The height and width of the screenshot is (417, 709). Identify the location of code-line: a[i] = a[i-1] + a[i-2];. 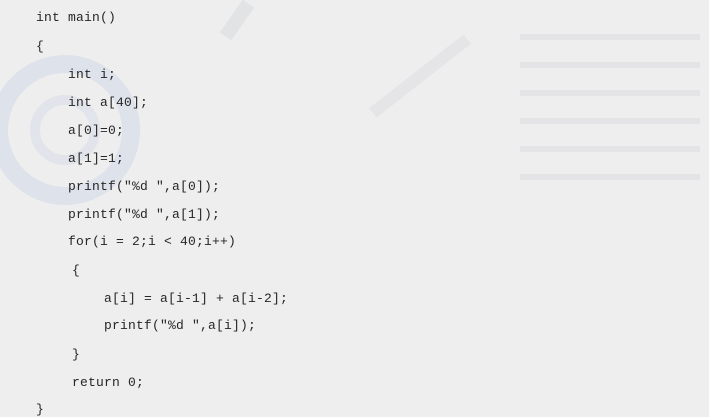
(196, 298).